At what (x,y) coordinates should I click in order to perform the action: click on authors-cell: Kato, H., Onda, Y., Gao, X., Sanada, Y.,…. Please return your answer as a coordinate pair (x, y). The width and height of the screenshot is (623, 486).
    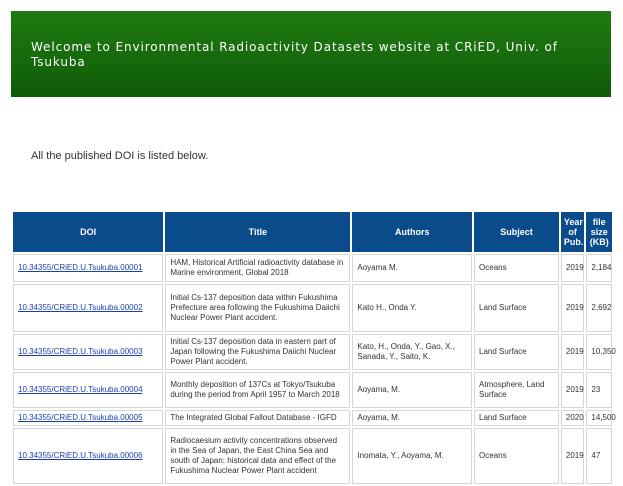
    Looking at the image, I should click on (412, 352).